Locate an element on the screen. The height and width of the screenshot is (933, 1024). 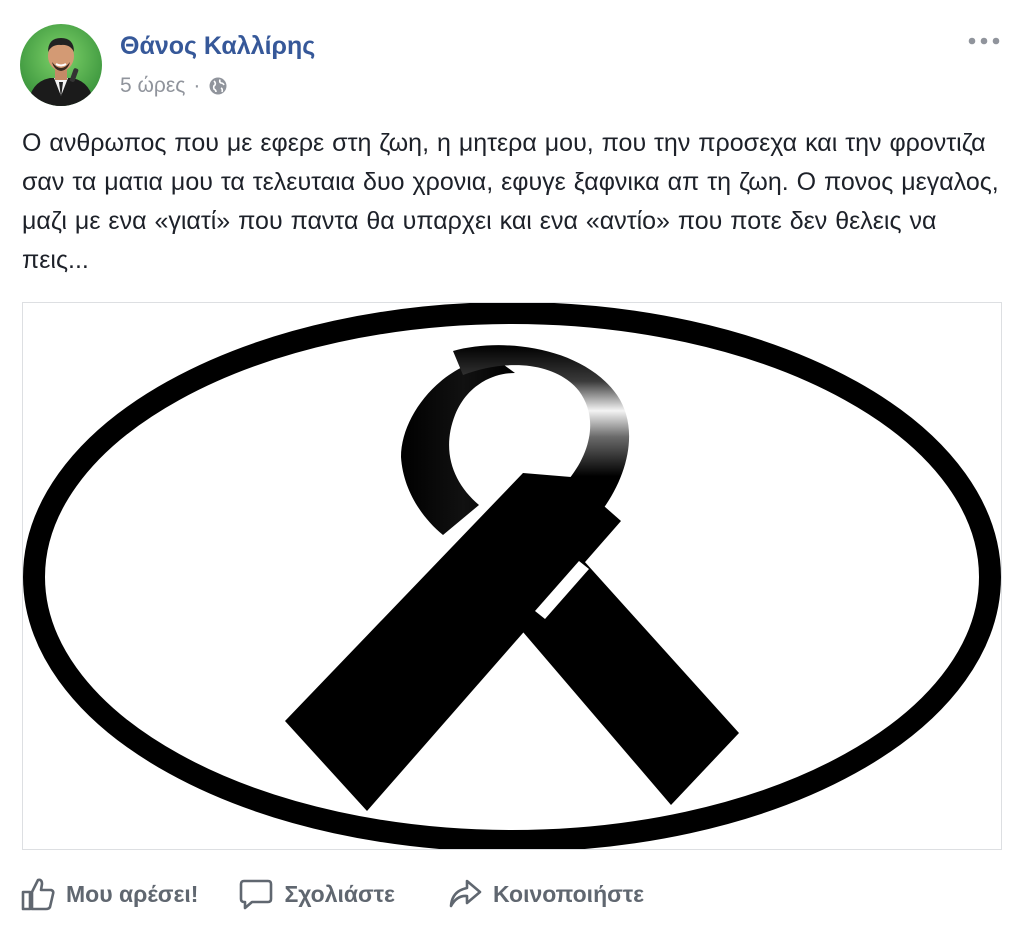
comment-button: Σχολιάστε is located at coordinates (316, 894).